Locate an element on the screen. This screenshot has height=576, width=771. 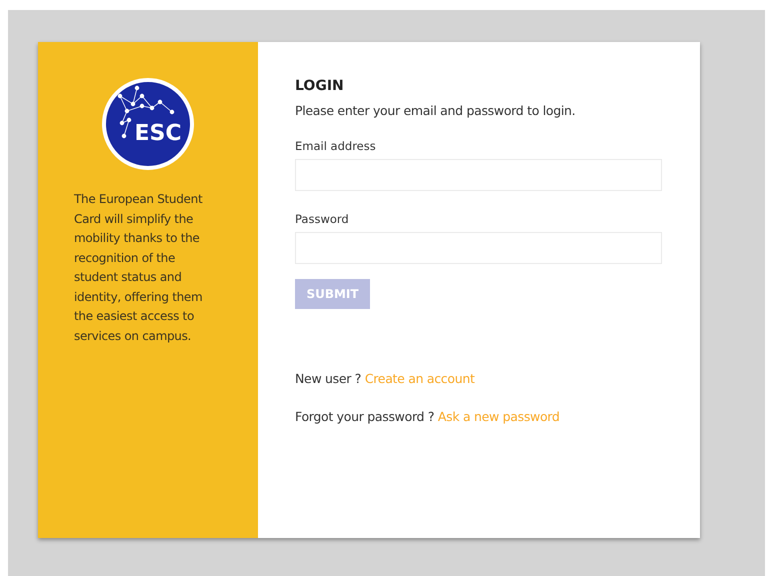
field-label: Password is located at coordinates (322, 219).